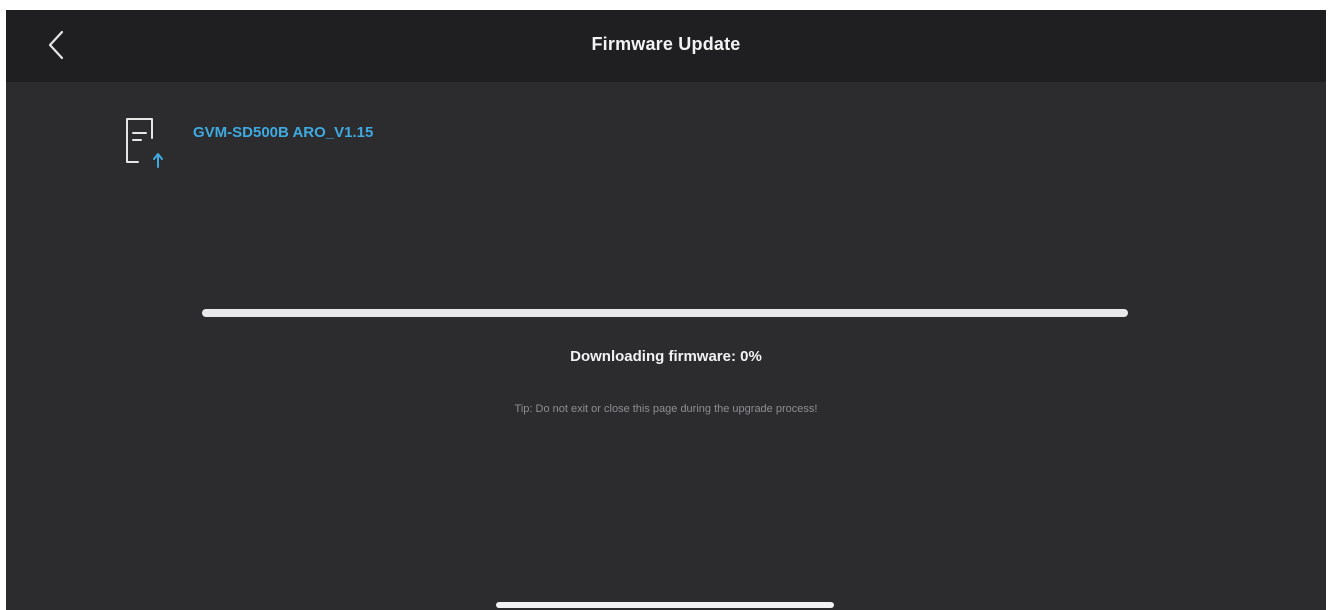 This screenshot has width=1332, height=610. Describe the element at coordinates (144, 143) in the screenshot. I see `document-upload-icon` at that location.